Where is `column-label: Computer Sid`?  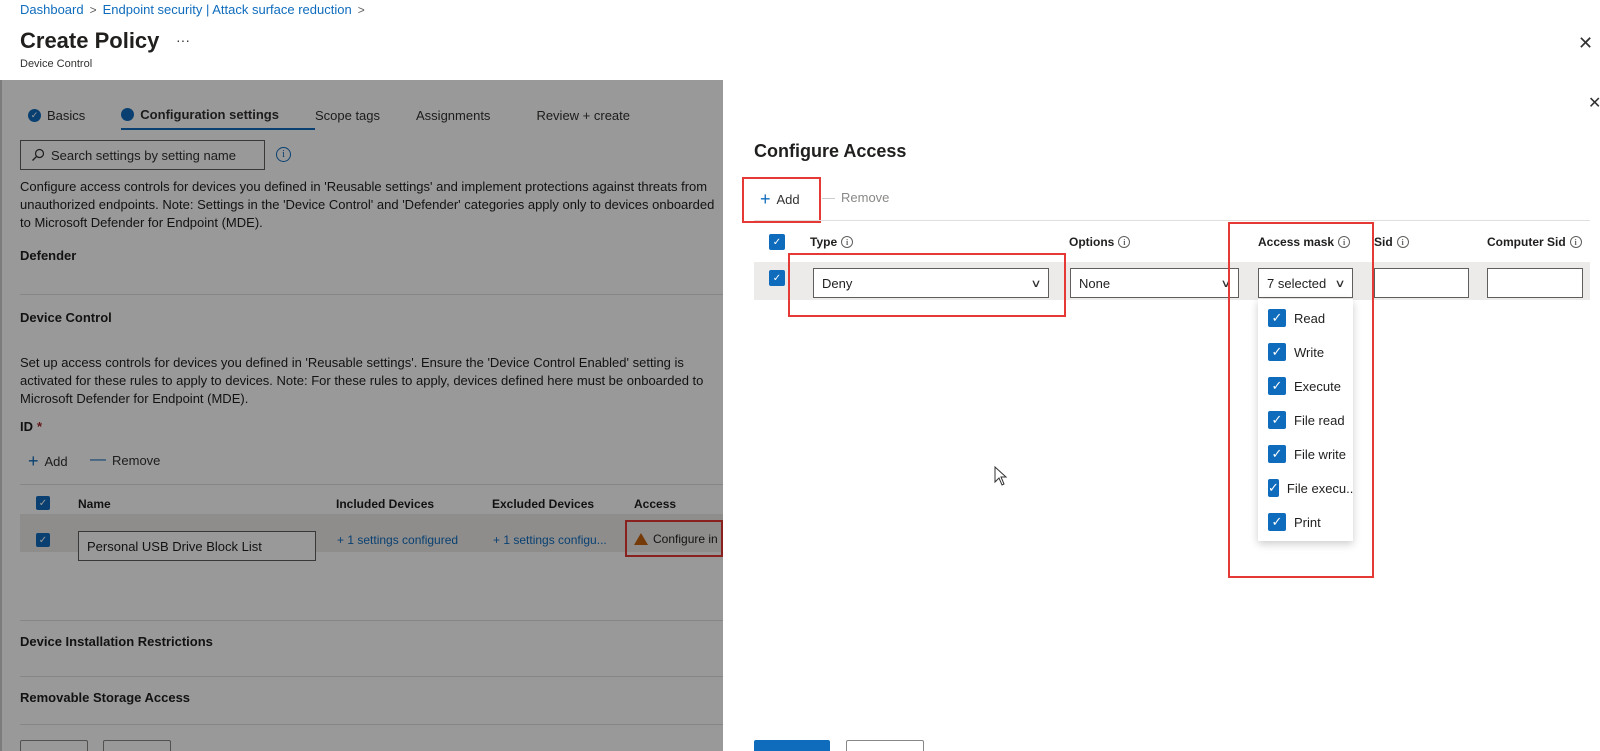
column-label: Computer Sid is located at coordinates (1526, 242).